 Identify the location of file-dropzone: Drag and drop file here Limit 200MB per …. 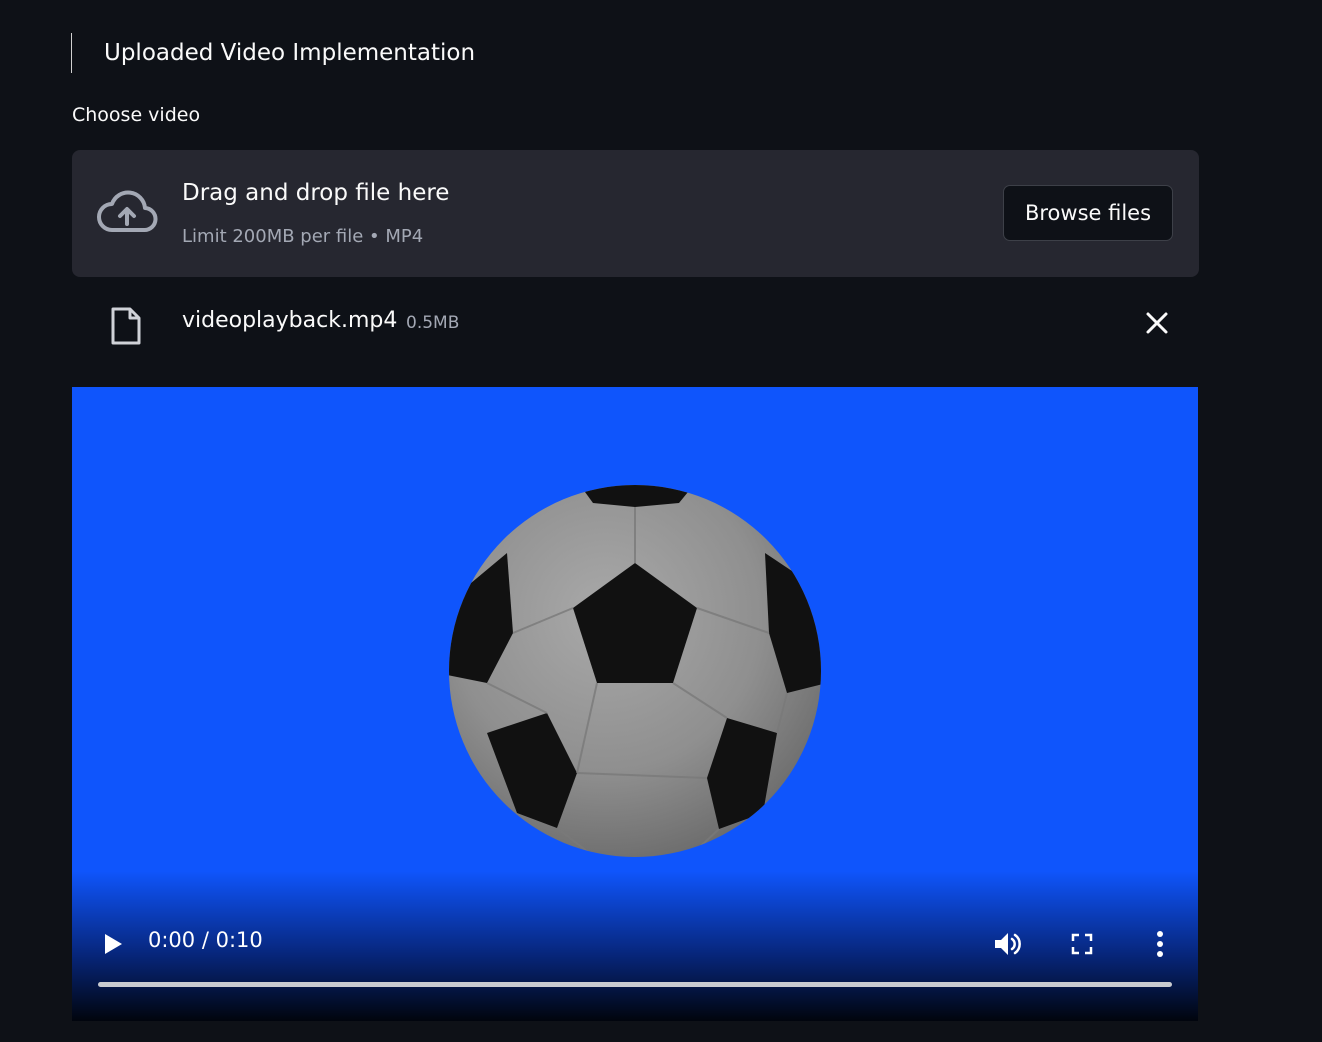
(635, 213).